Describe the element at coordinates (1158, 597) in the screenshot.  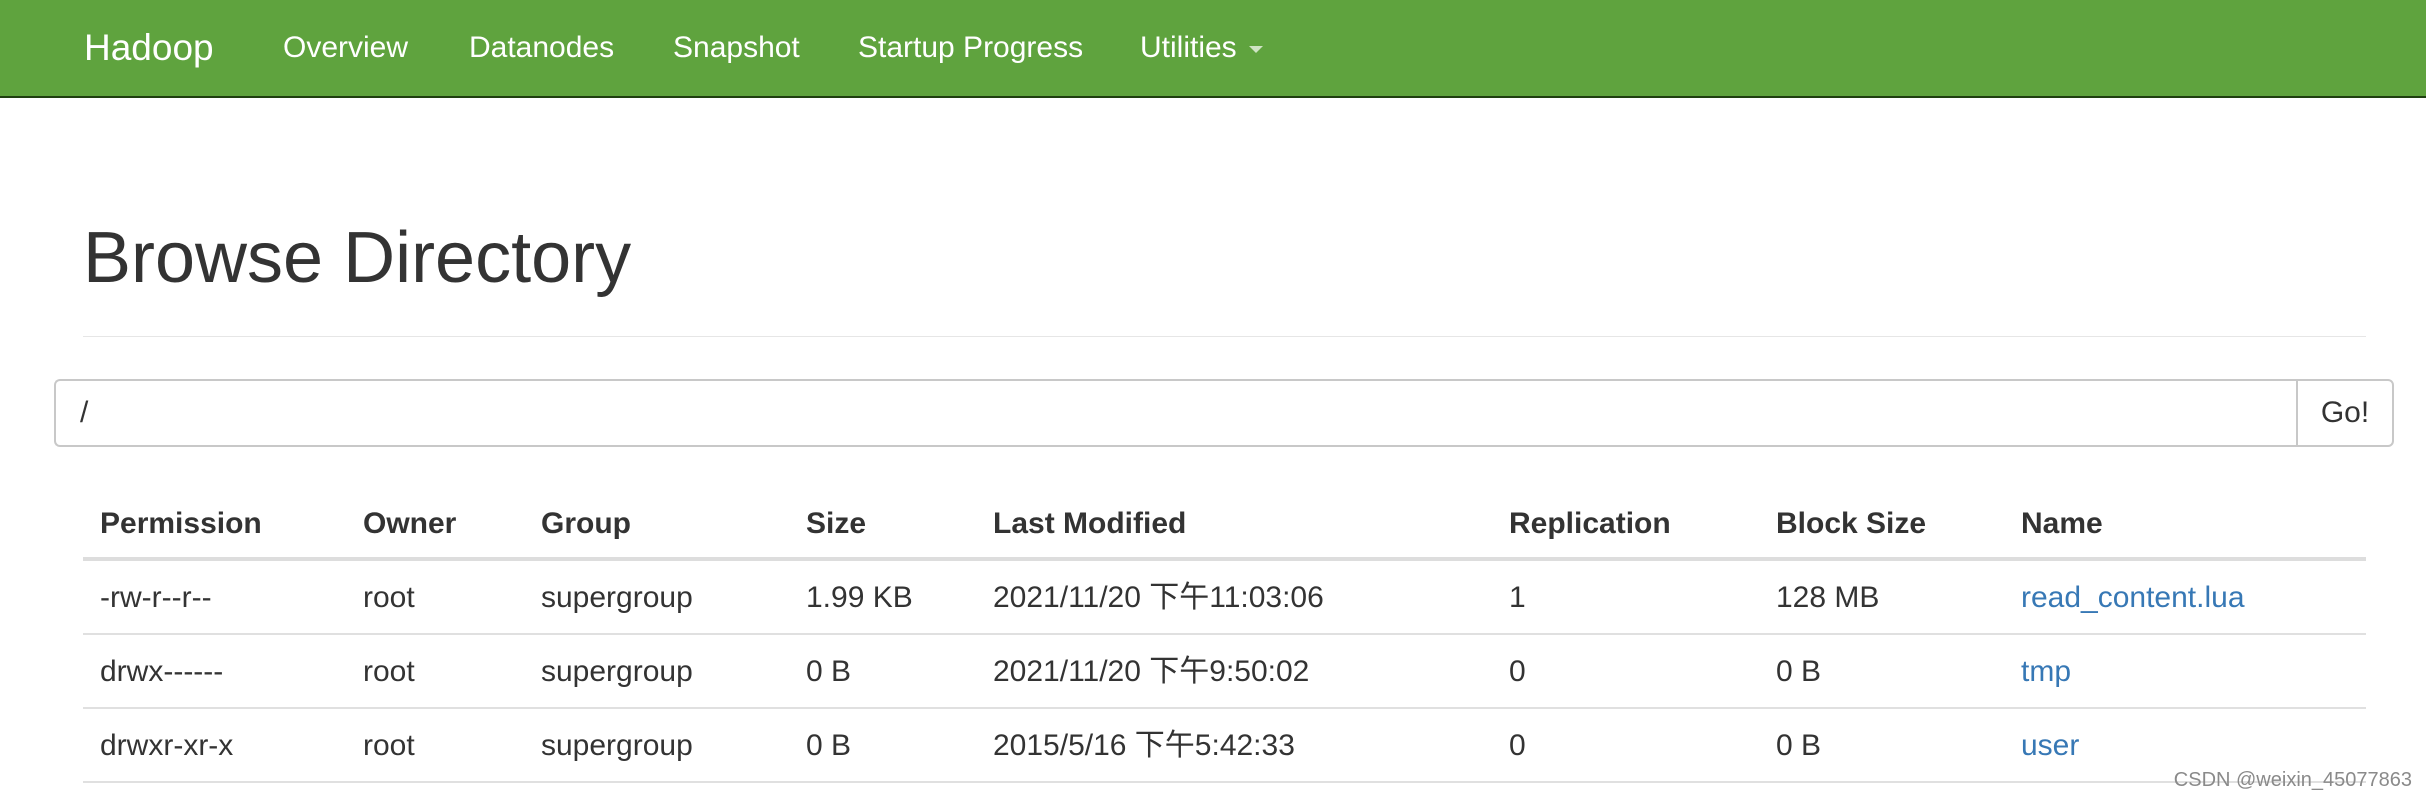
I see `cell-last-modified: 2021/11/20 下午11:03:06` at that location.